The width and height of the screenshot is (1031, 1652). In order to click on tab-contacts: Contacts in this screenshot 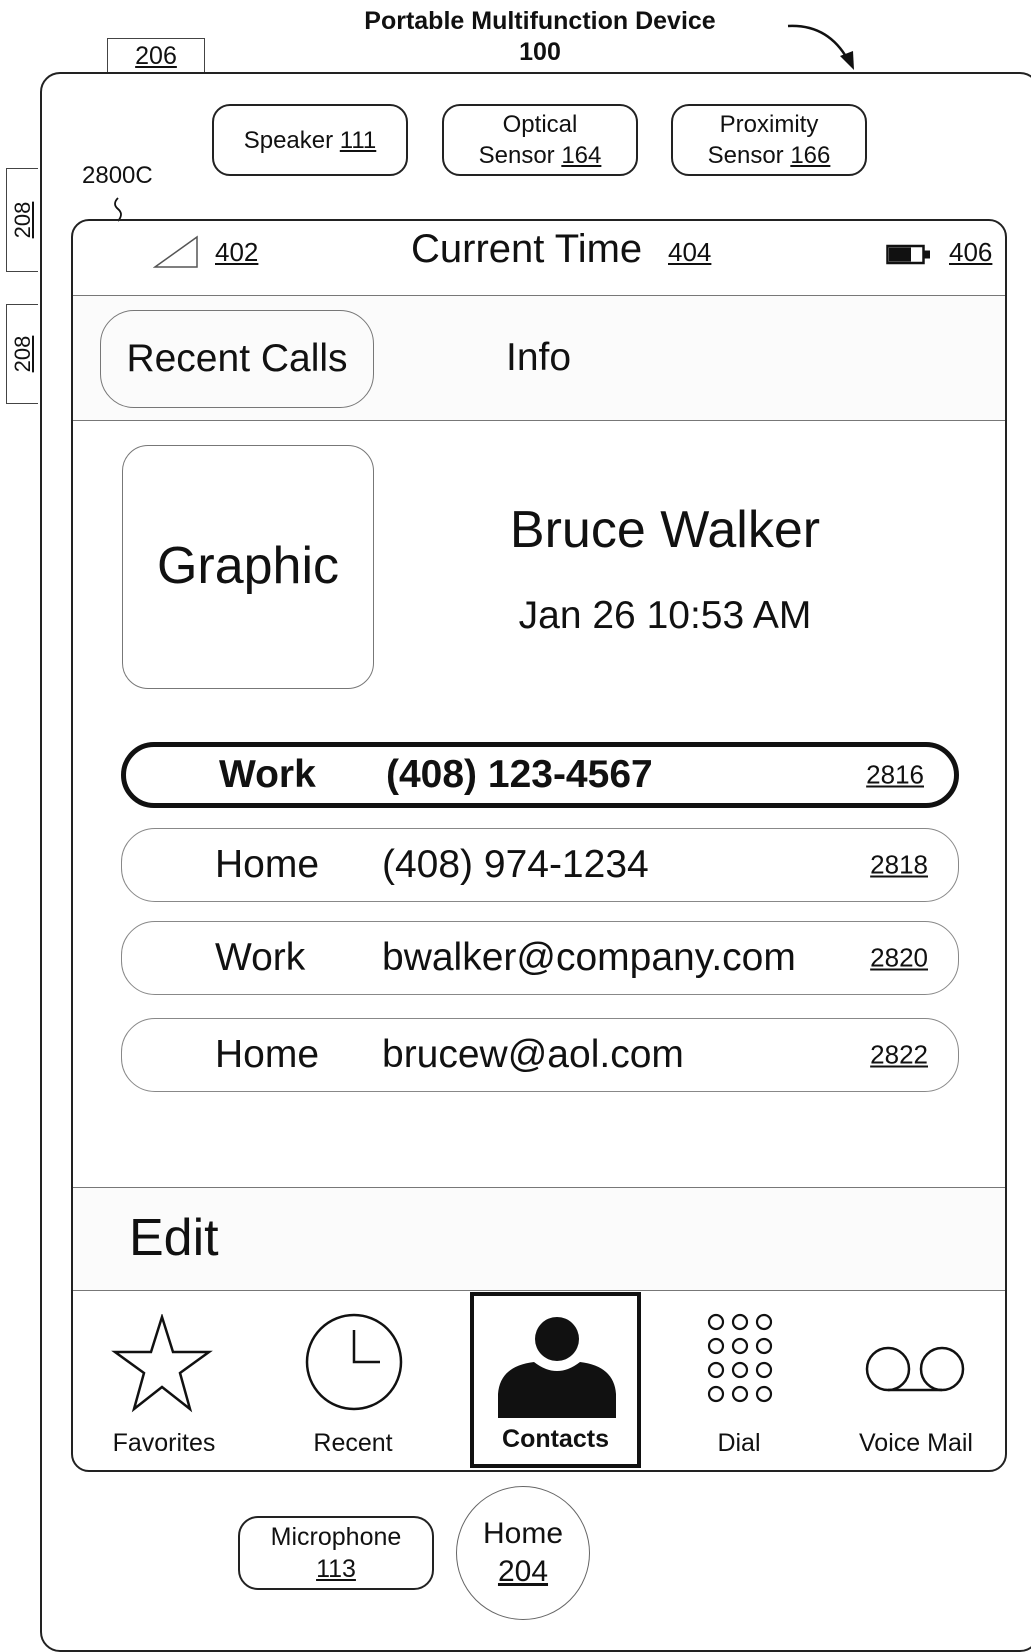, I will do `click(555, 1380)`.